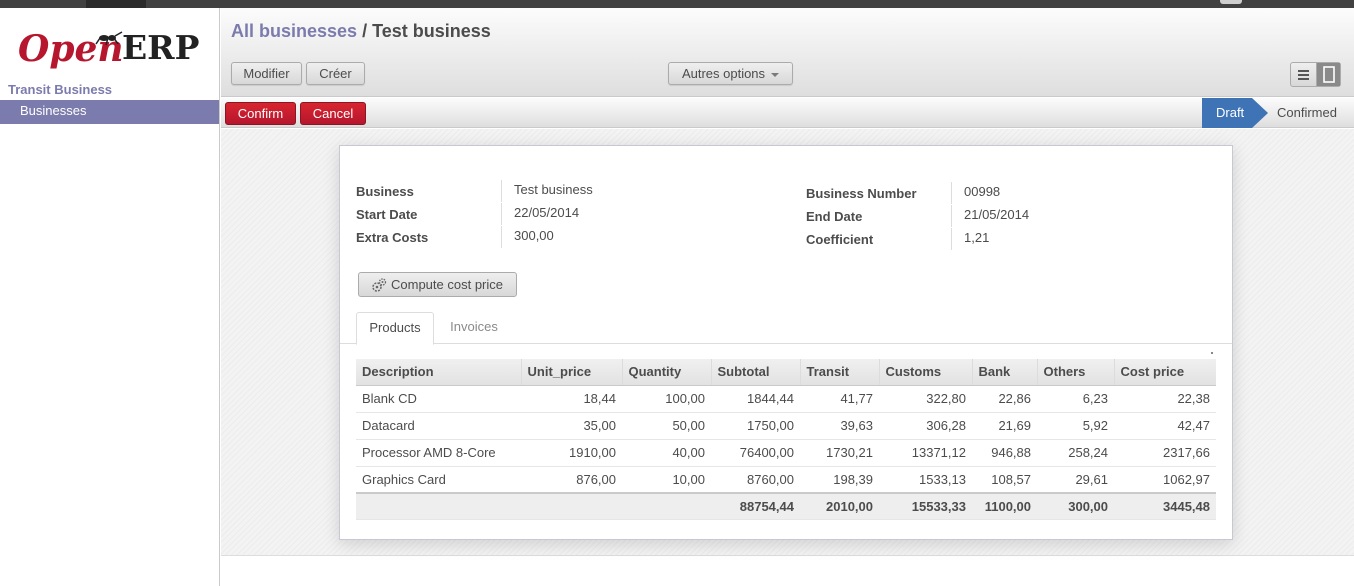  I want to click on column-header-cost-price: Cost price, so click(1164, 372).